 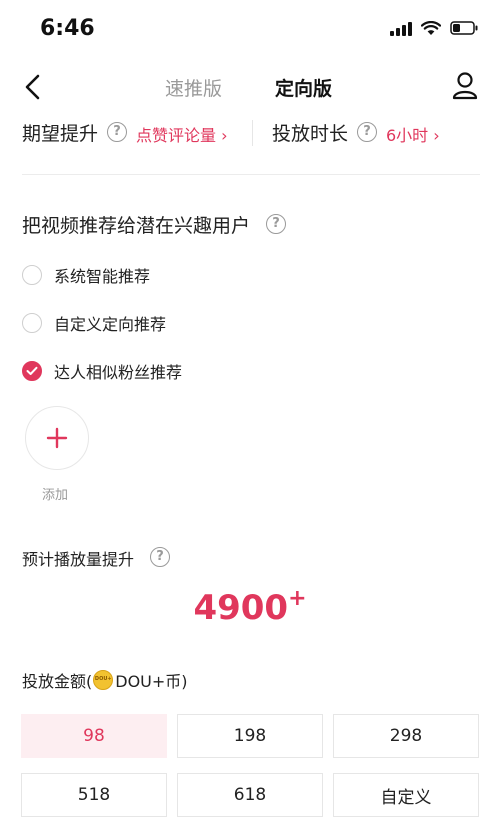 What do you see at coordinates (250, 795) in the screenshot?
I see `amount-option-618: 618` at bounding box center [250, 795].